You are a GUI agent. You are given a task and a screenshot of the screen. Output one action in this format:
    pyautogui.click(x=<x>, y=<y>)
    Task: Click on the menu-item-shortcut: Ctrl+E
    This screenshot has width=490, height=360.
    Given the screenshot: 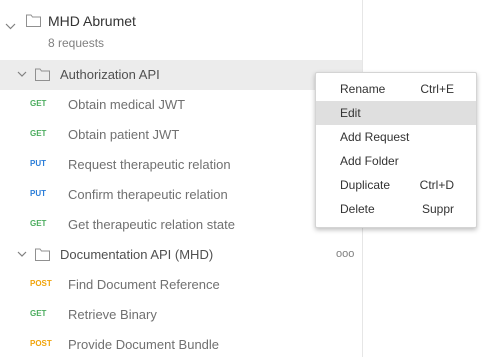 What is the action you would take?
    pyautogui.click(x=437, y=89)
    